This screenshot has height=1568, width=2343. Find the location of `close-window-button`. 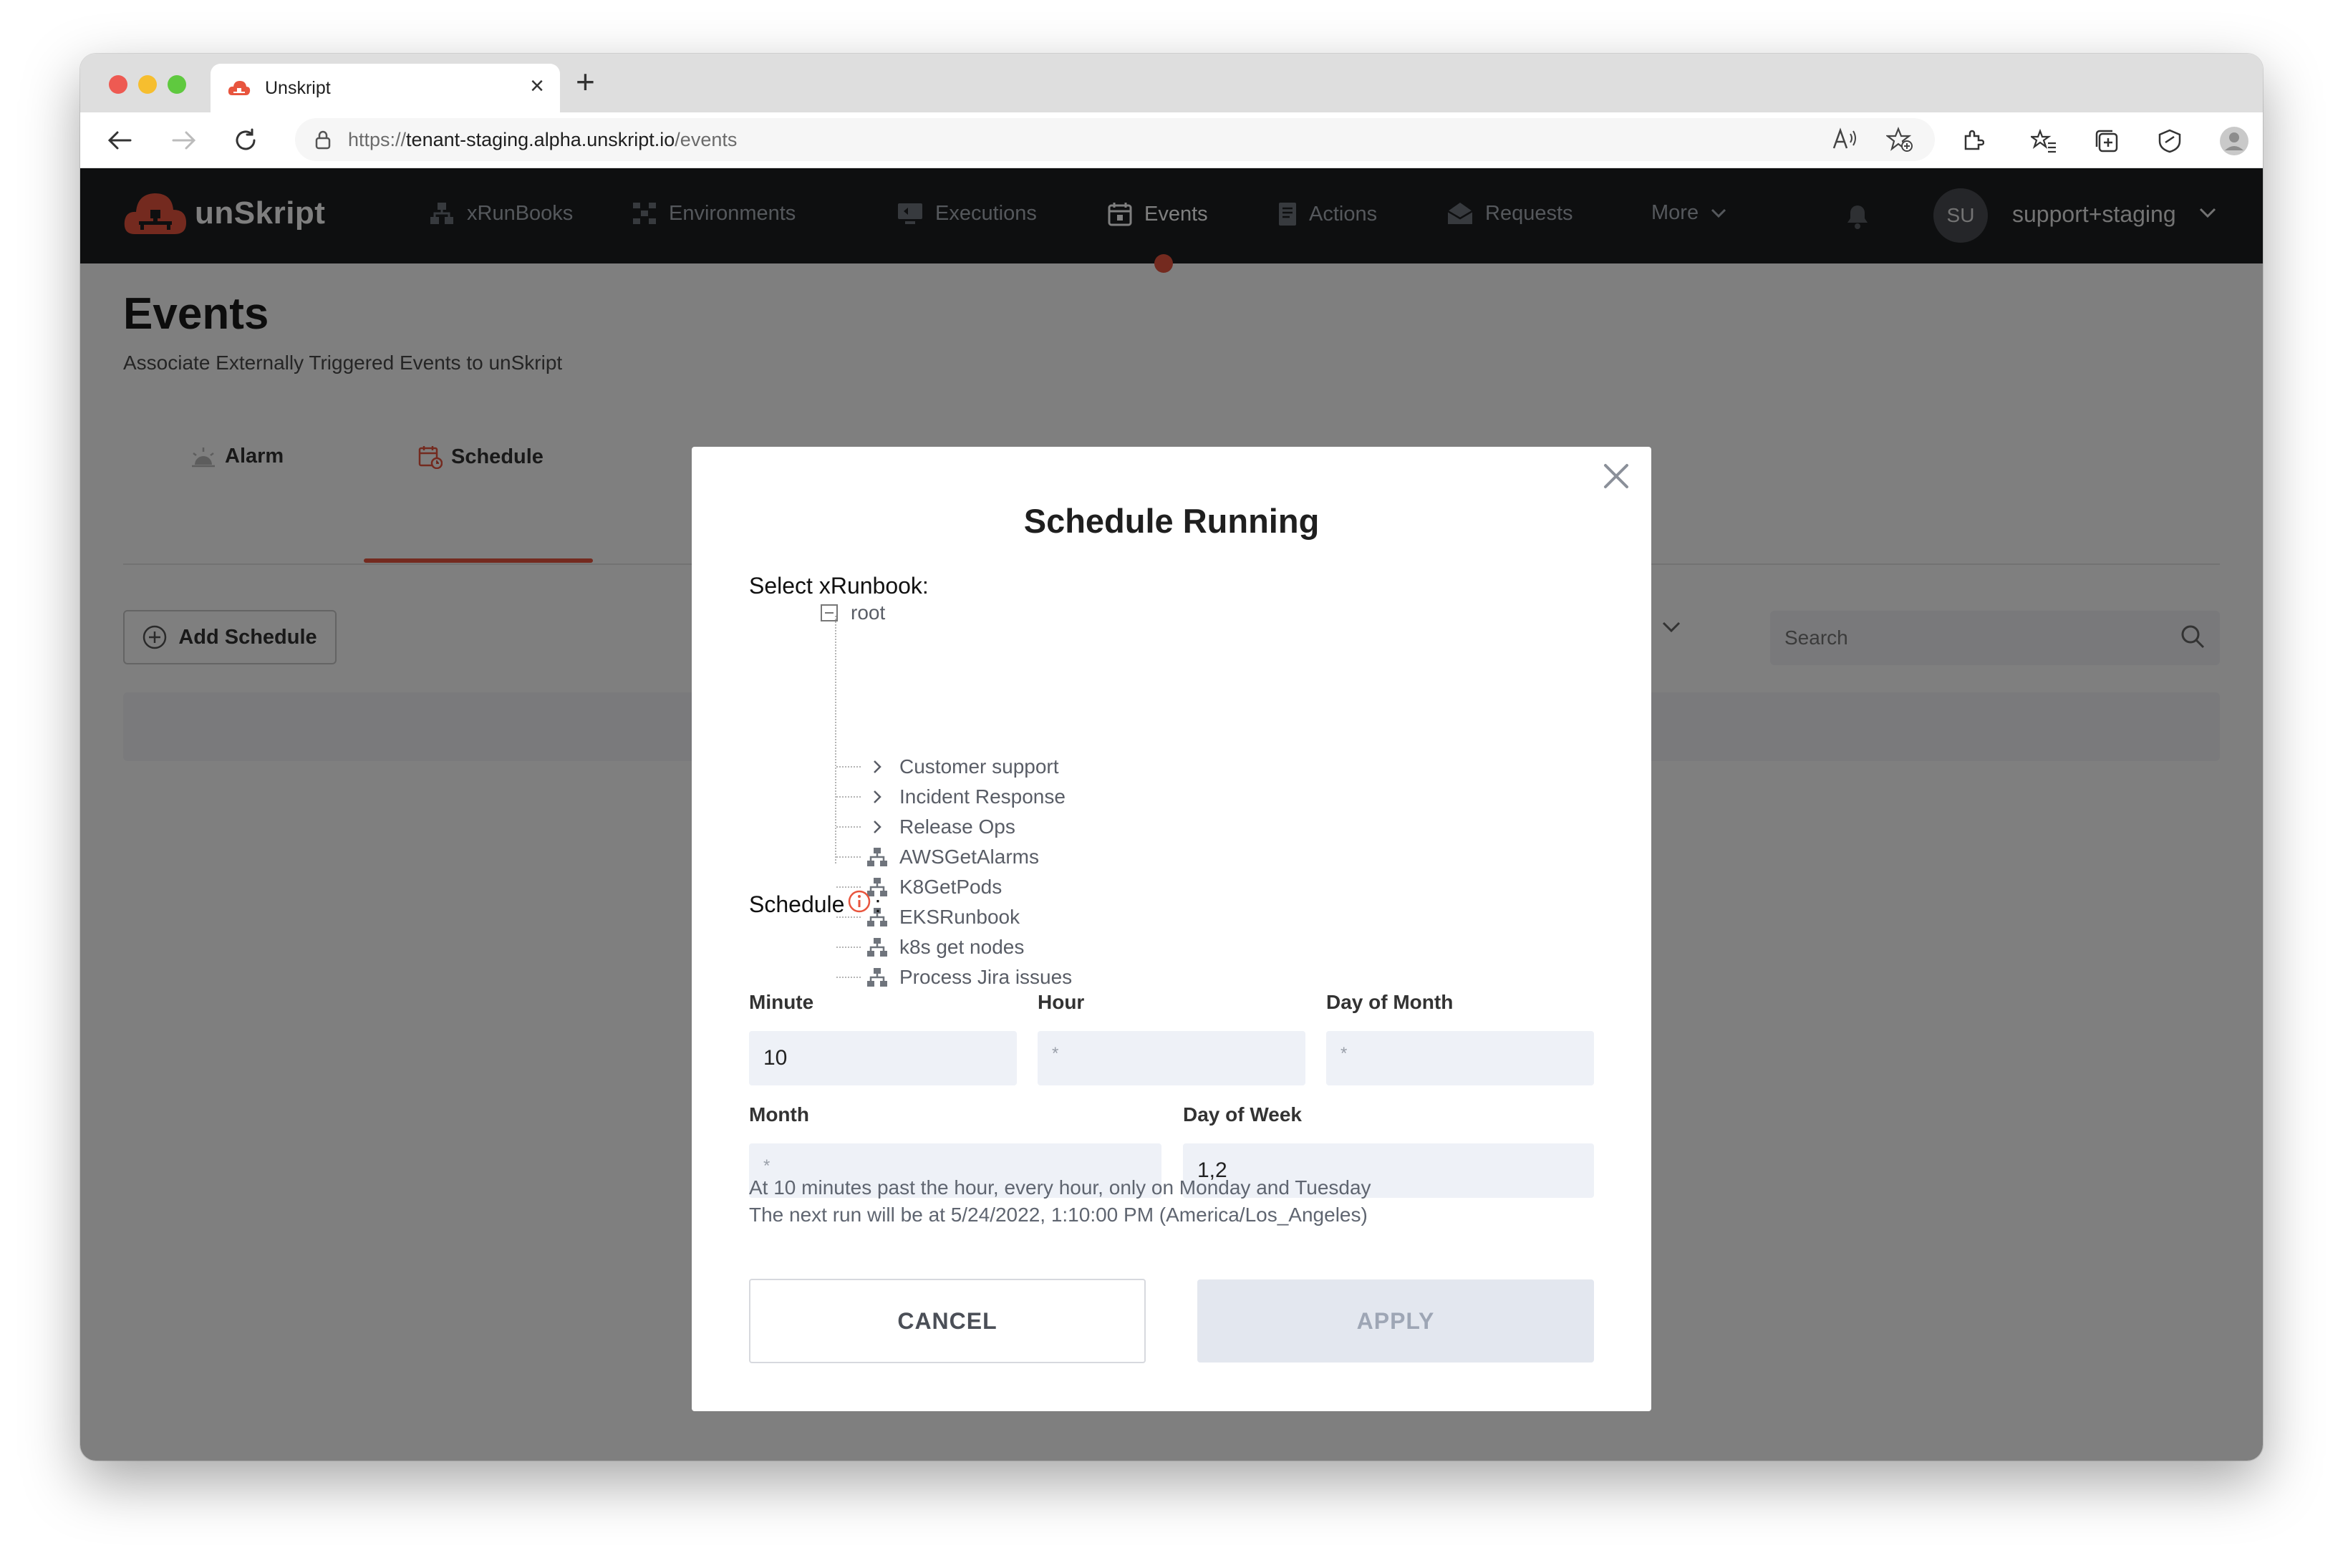

close-window-button is located at coordinates (118, 84).